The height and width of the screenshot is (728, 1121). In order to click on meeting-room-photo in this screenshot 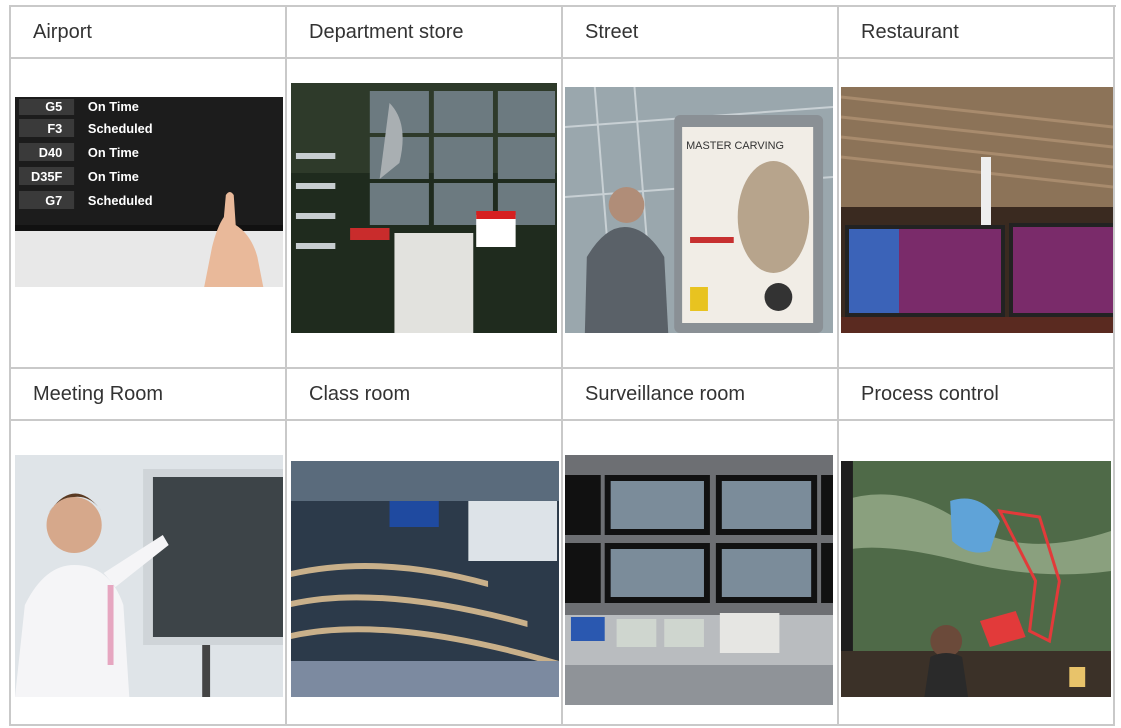, I will do `click(149, 576)`.